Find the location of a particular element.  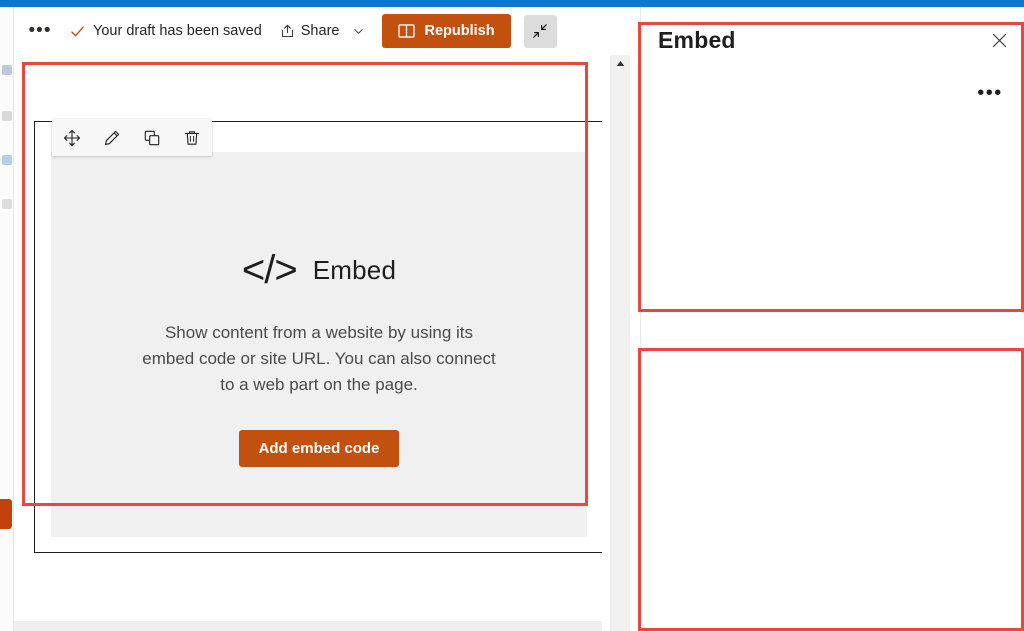

trash-icon is located at coordinates (192, 137).